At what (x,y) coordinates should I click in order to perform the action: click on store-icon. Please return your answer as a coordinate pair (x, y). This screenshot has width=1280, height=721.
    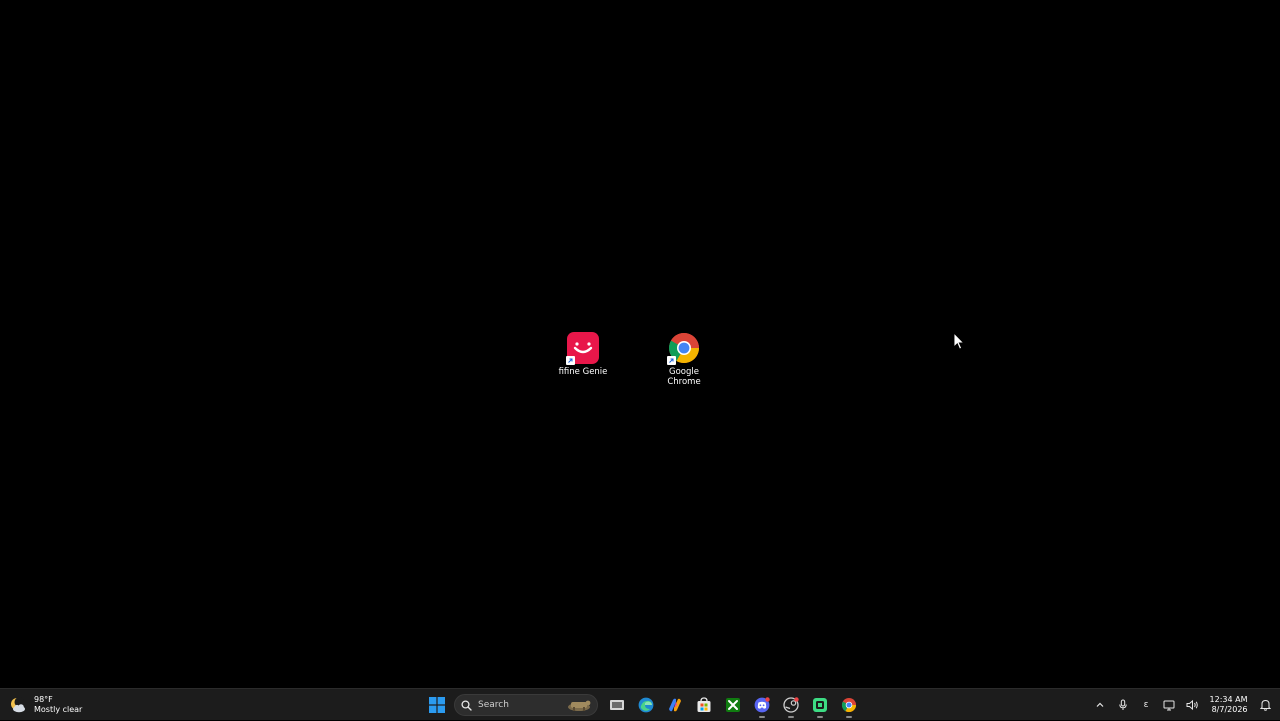
    Looking at the image, I should click on (703, 704).